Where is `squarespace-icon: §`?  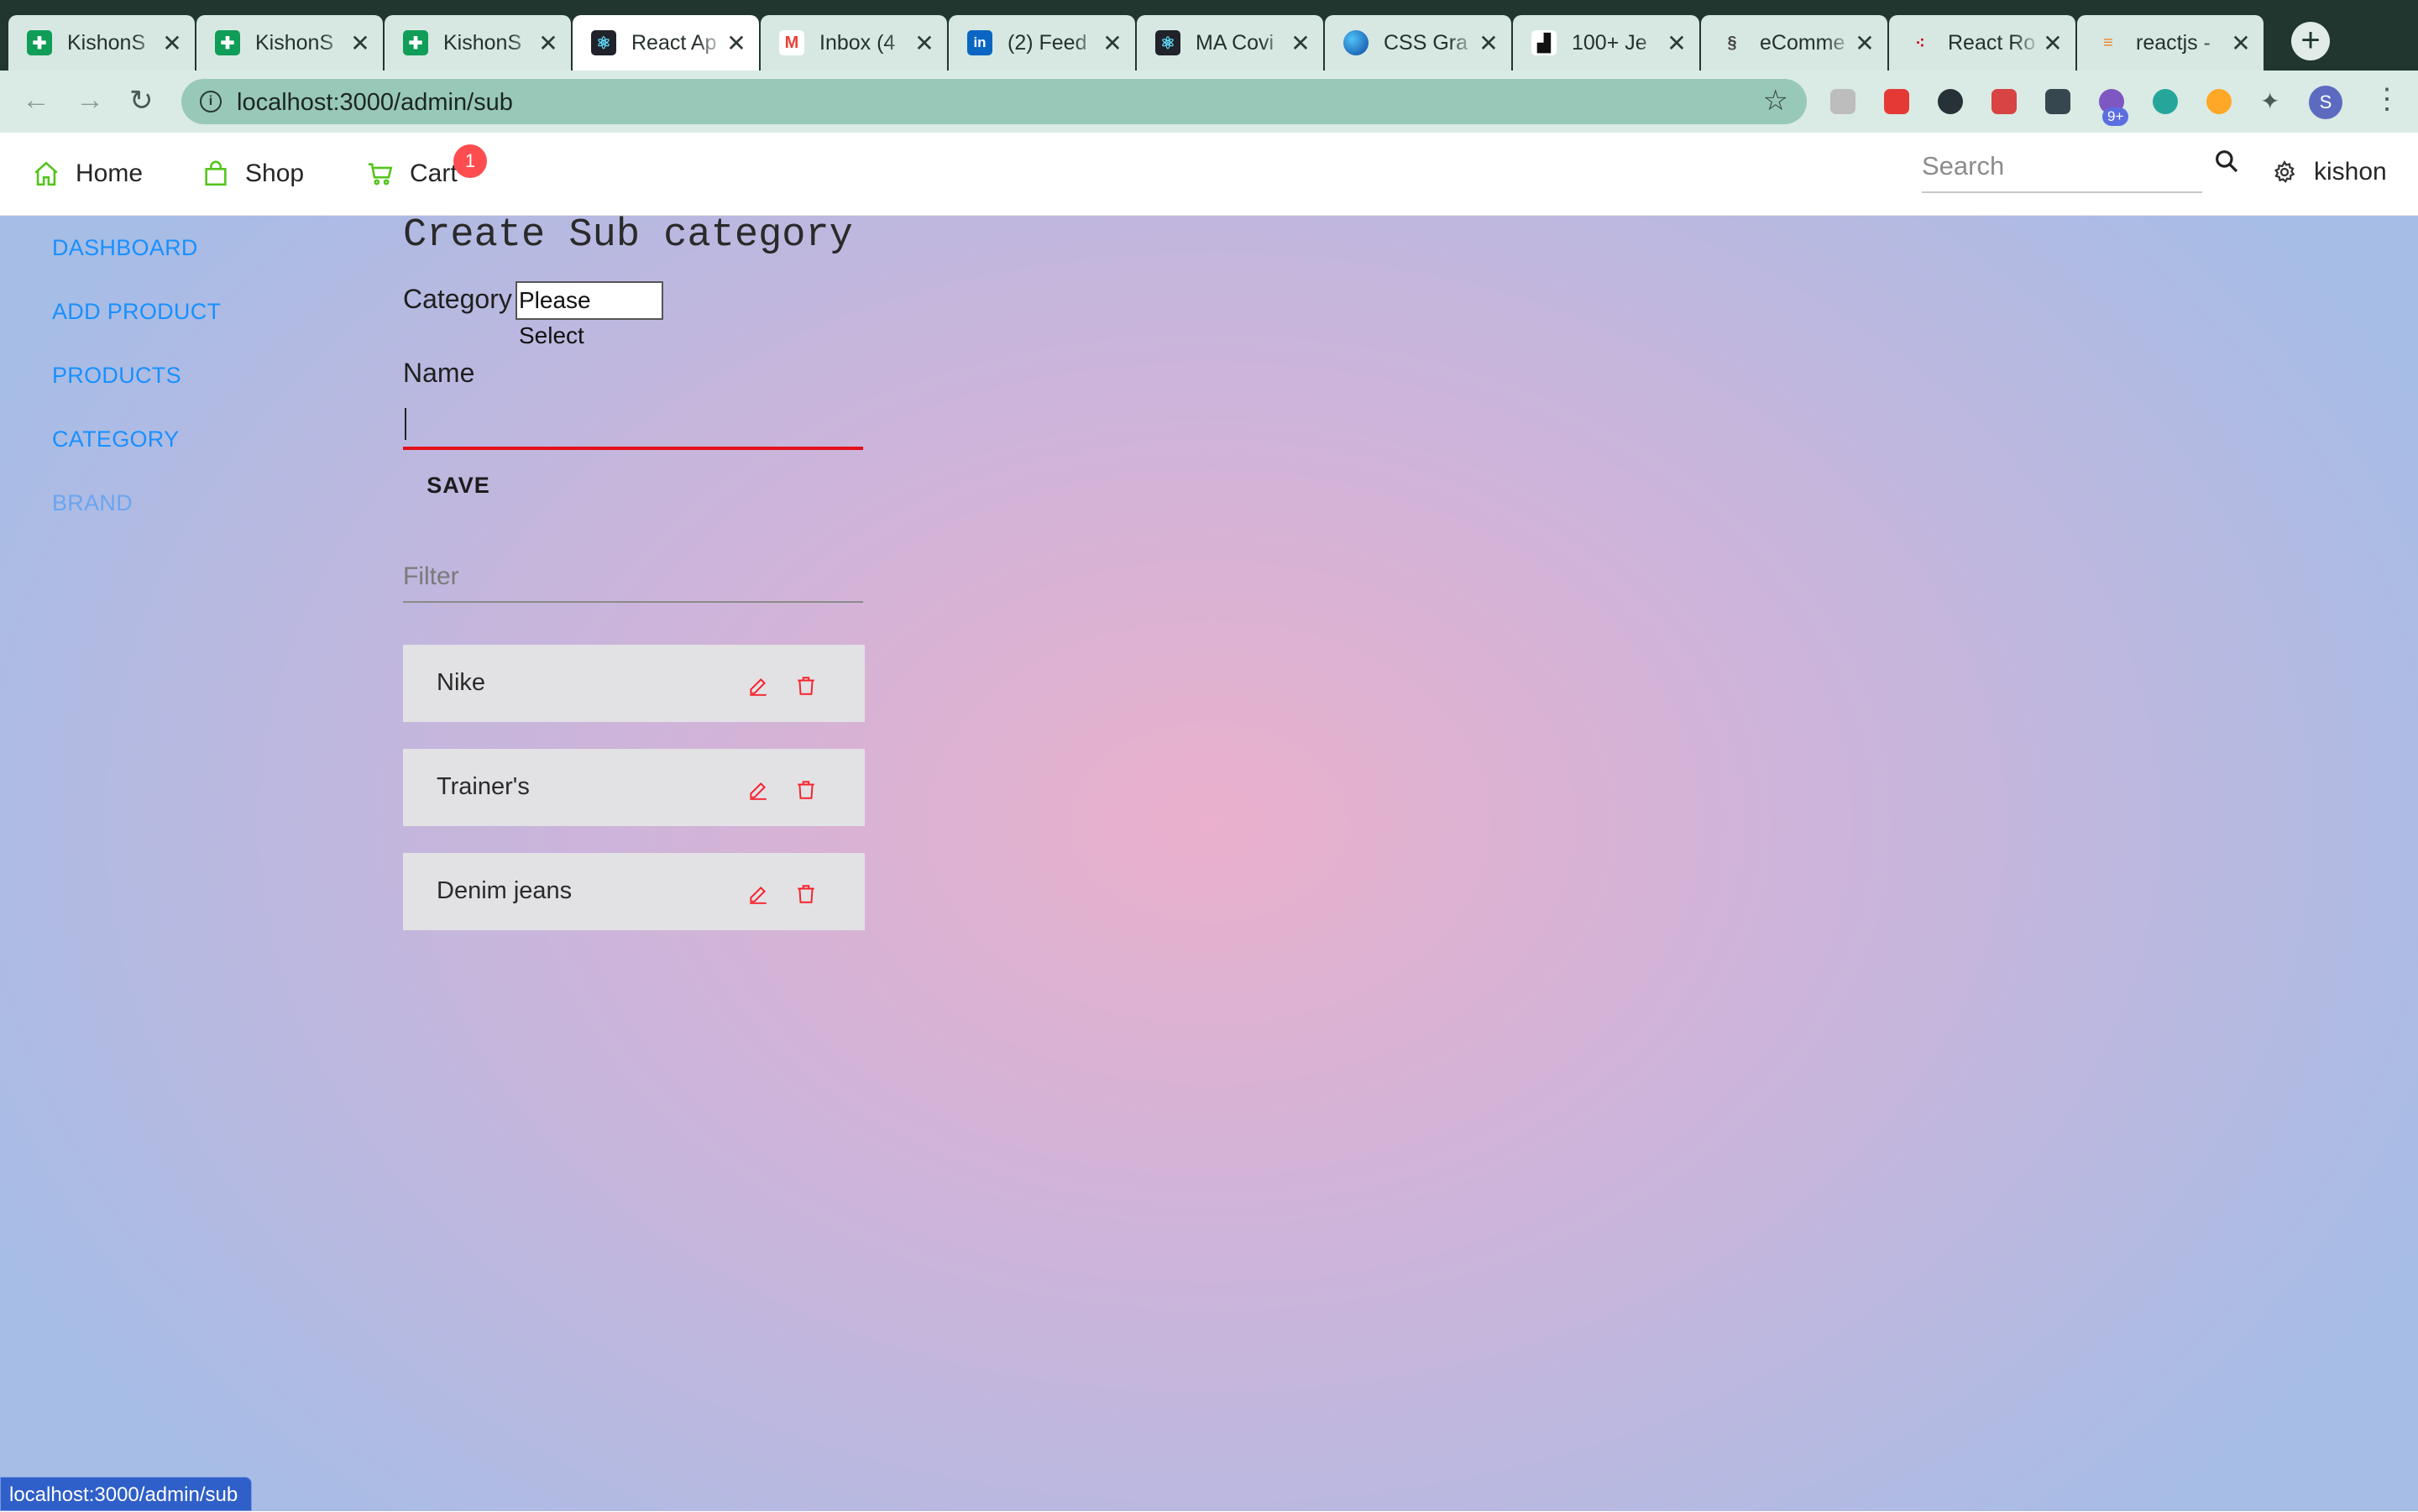
squarespace-icon: § is located at coordinates (1732, 42).